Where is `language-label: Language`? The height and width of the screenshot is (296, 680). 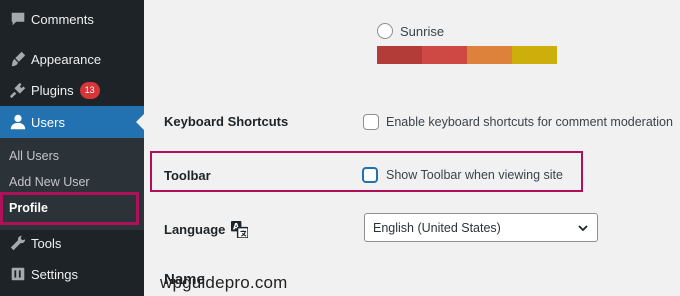
language-label: Language is located at coordinates (195, 229).